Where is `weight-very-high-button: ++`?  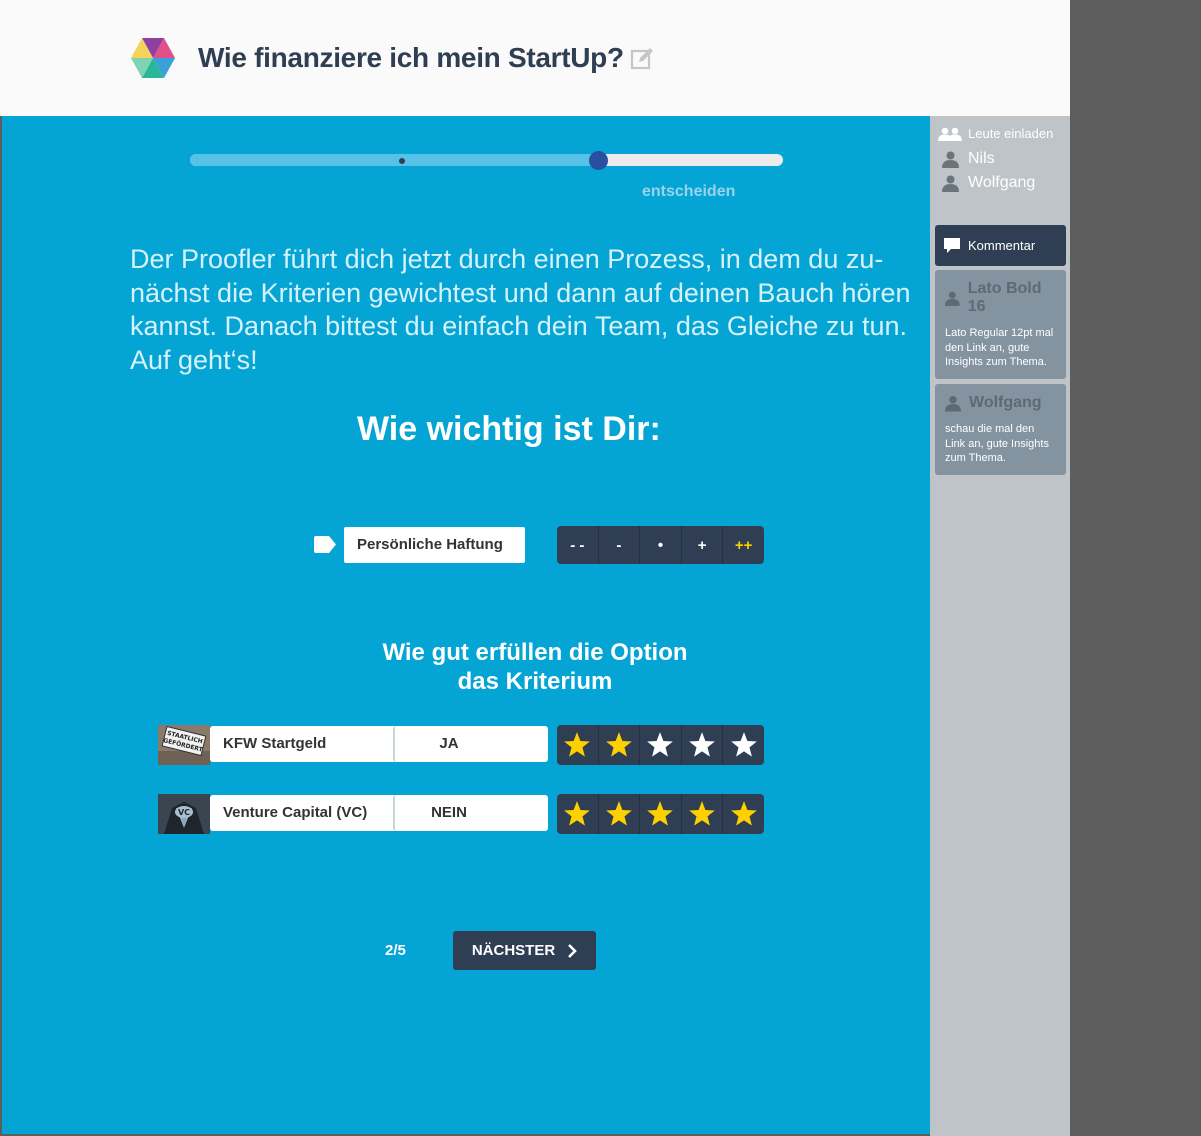
weight-very-high-button: ++ is located at coordinates (743, 545).